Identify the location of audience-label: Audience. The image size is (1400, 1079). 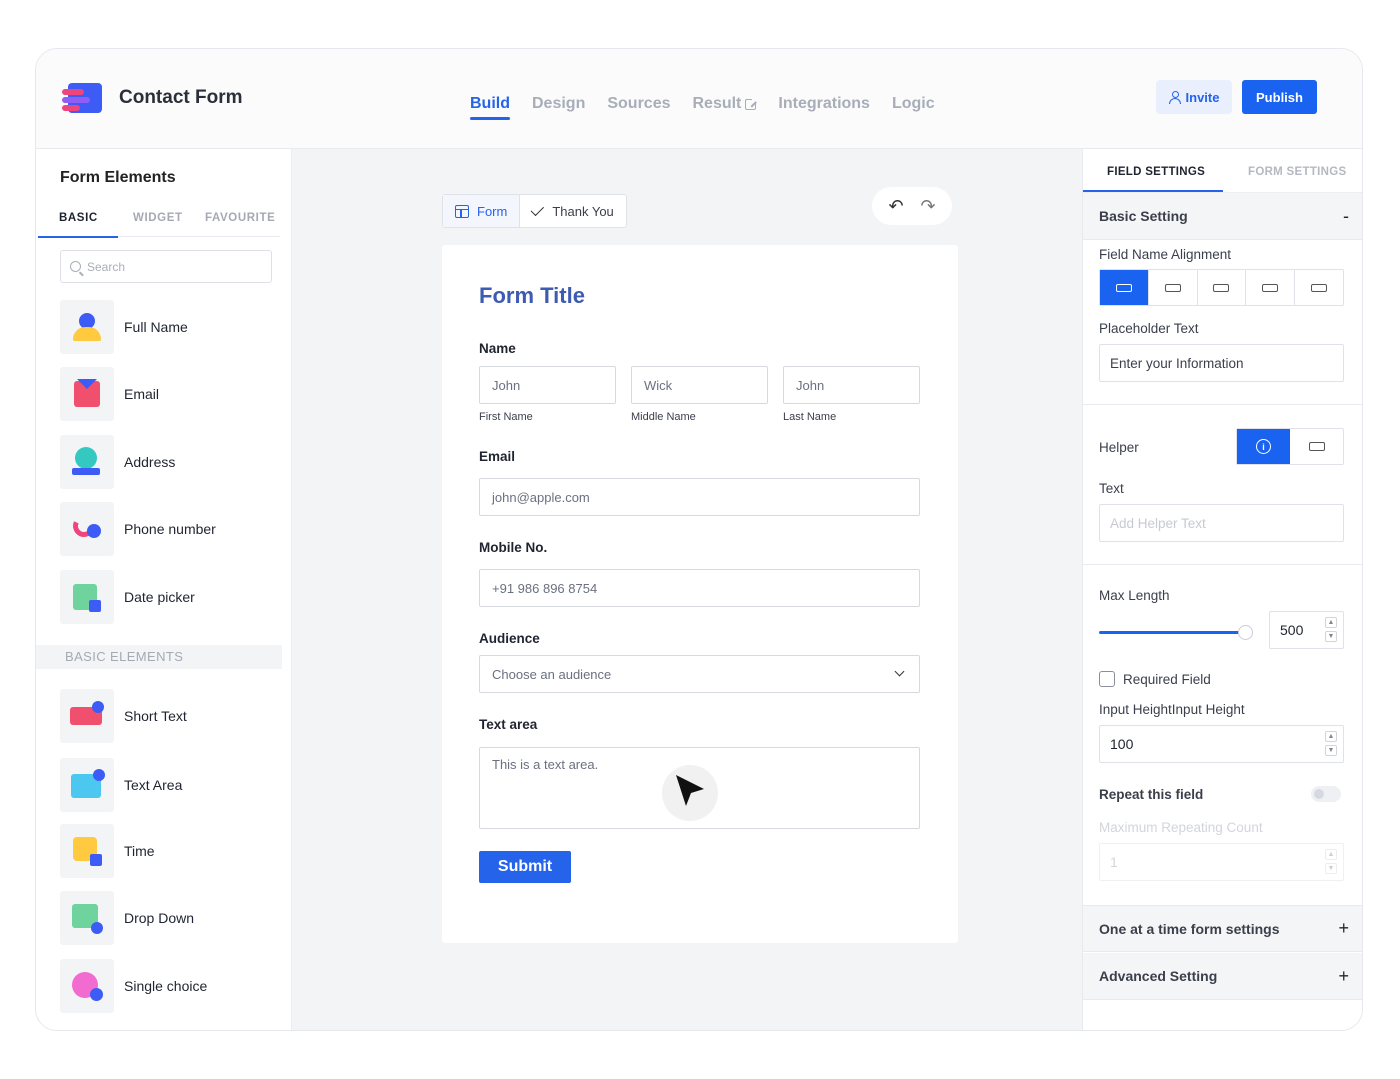
(509, 638).